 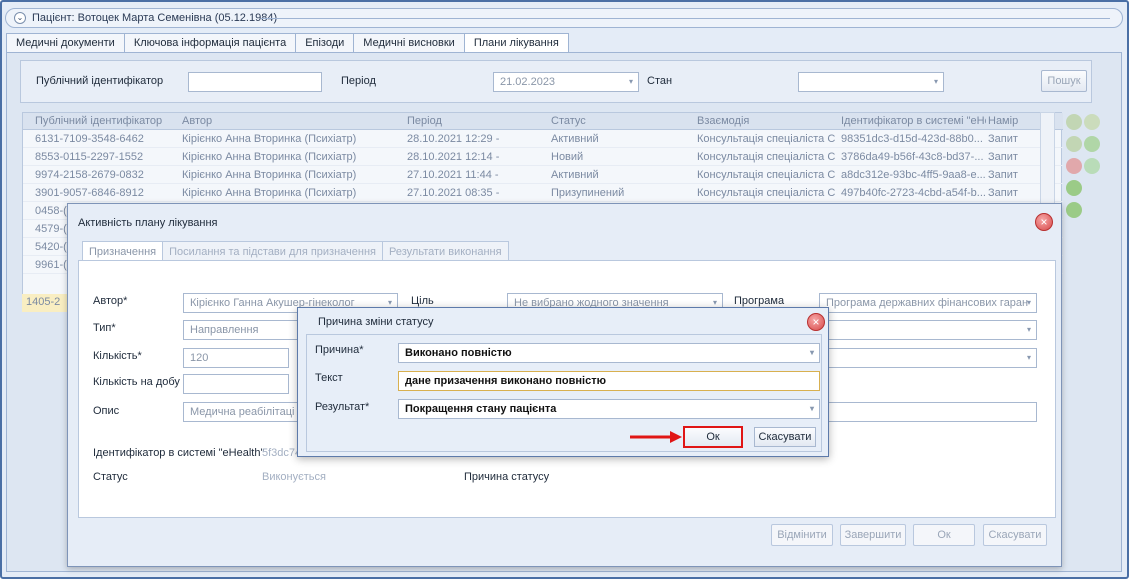 I want to click on flag-icon, so click(x=1092, y=166).